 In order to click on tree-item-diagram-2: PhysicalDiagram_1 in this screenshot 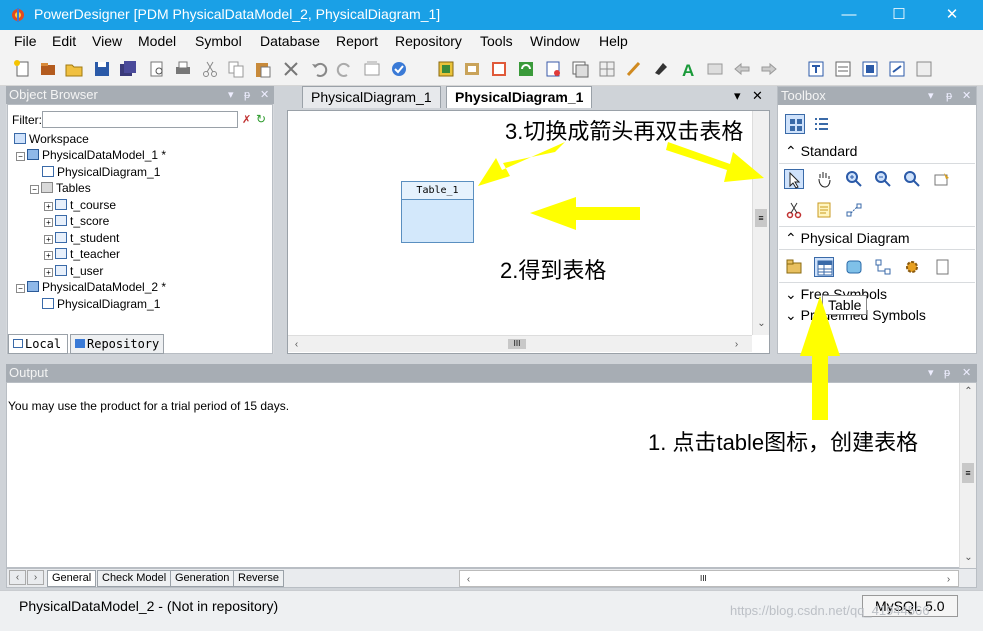, I will do `click(101, 304)`.